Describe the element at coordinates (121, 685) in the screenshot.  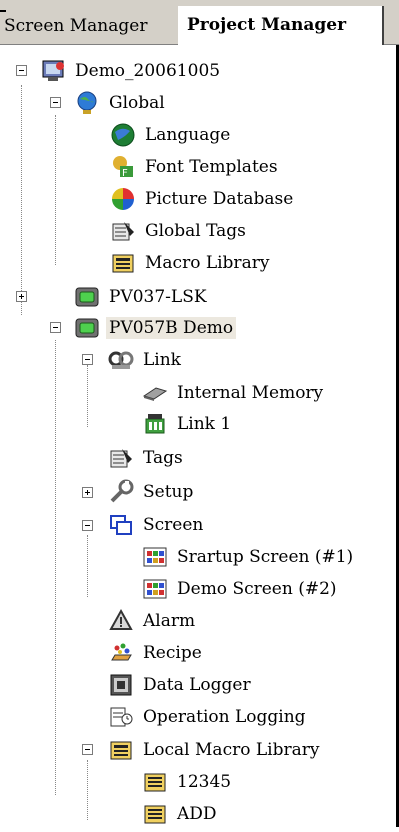
I see `data-logger-icon` at that location.